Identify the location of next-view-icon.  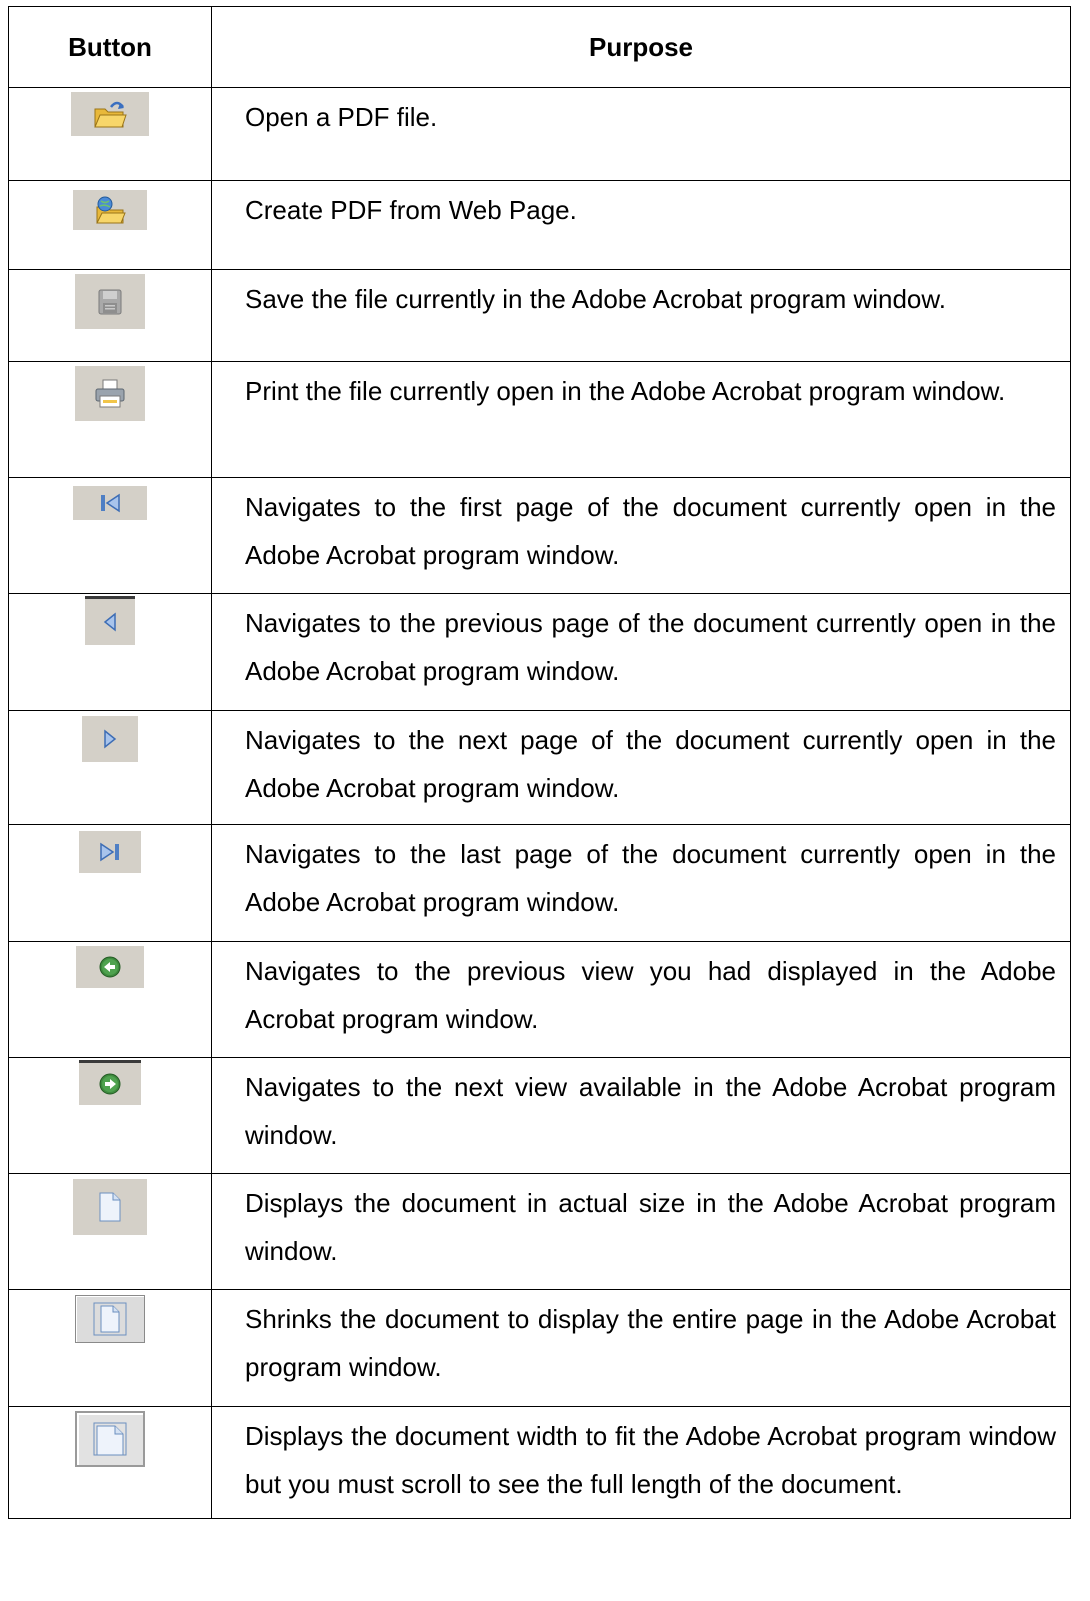
(110, 1082).